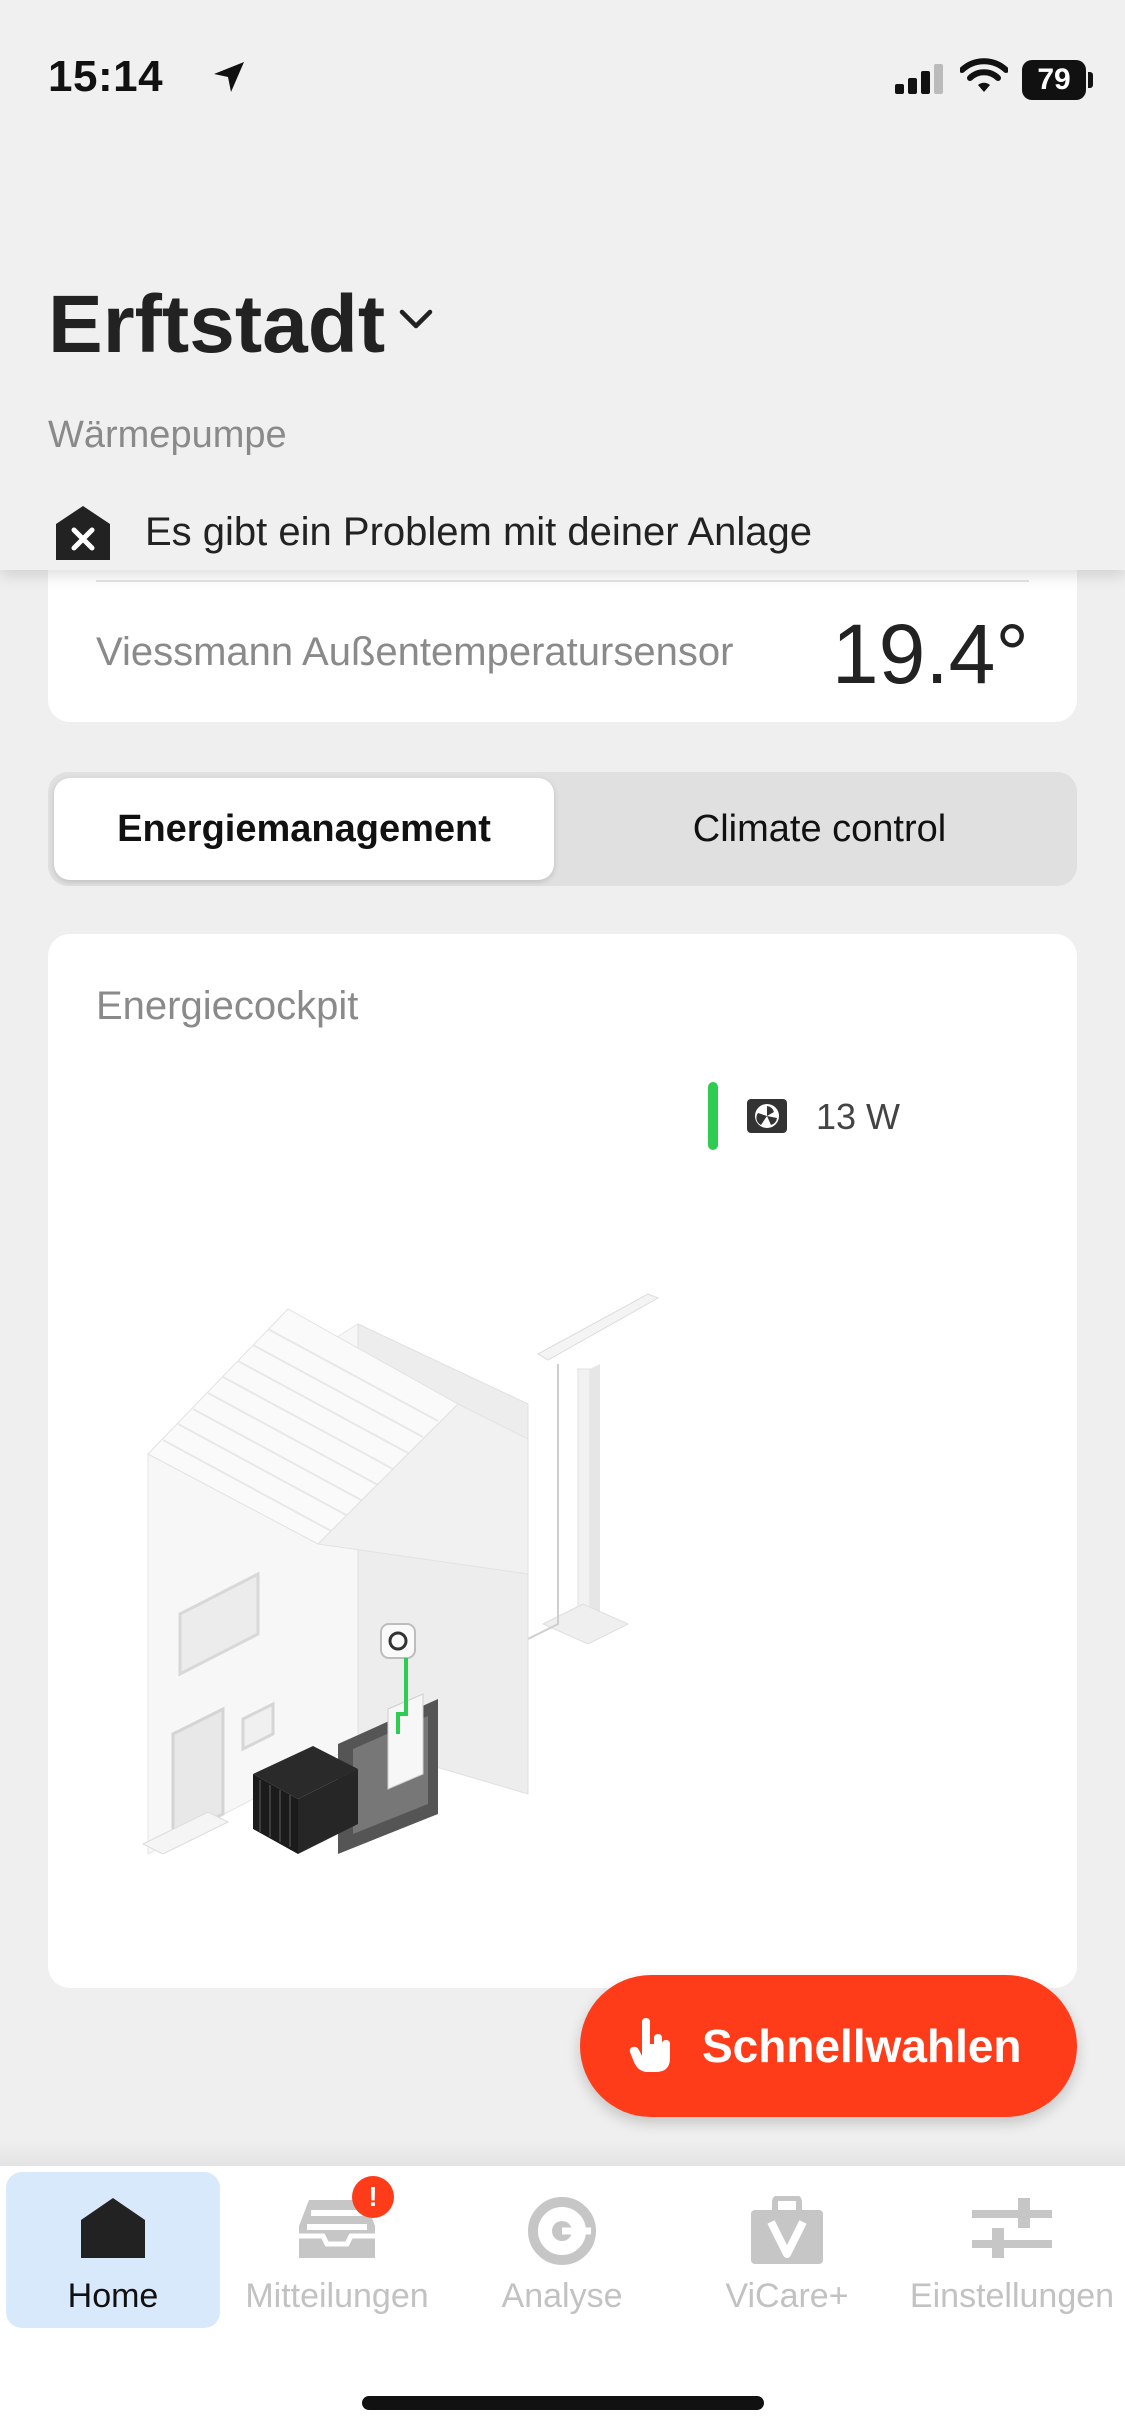 The height and width of the screenshot is (2436, 1125). I want to click on wifi-icon, so click(984, 75).